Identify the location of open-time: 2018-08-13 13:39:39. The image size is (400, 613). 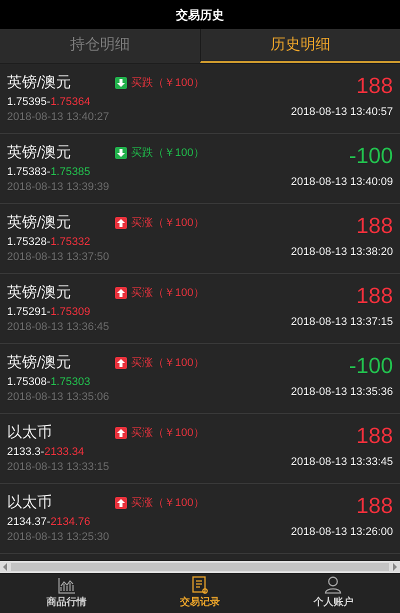
(58, 187).